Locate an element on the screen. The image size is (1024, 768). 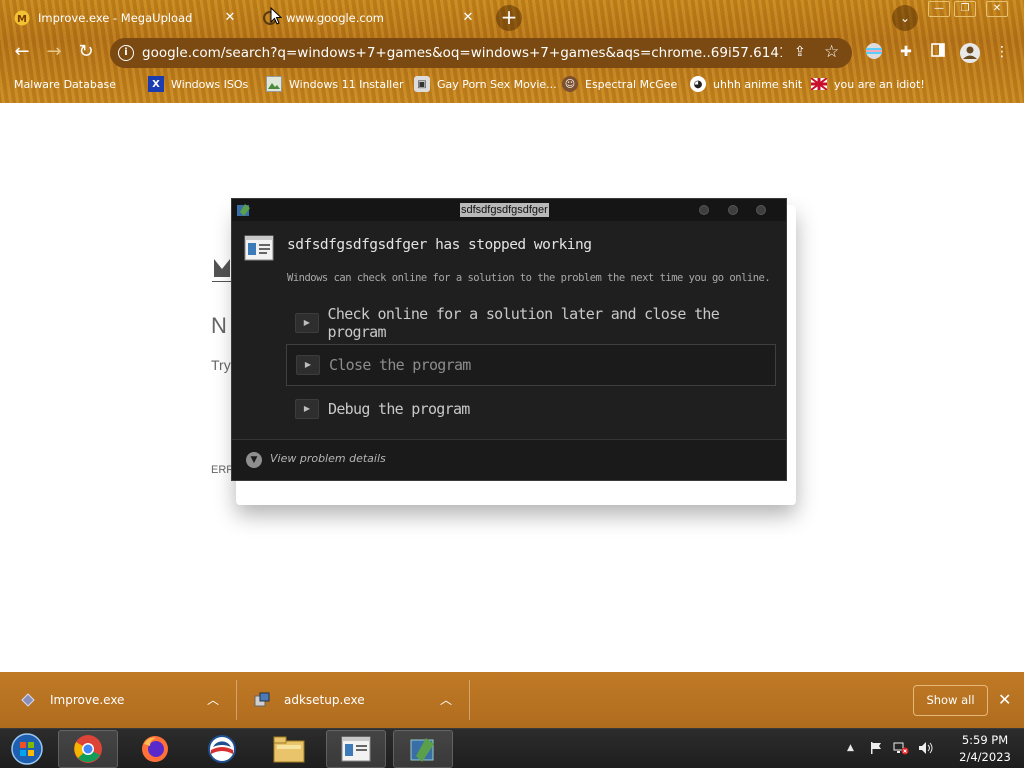
tab-google: www.google.com ✕ is located at coordinates (373, 18).